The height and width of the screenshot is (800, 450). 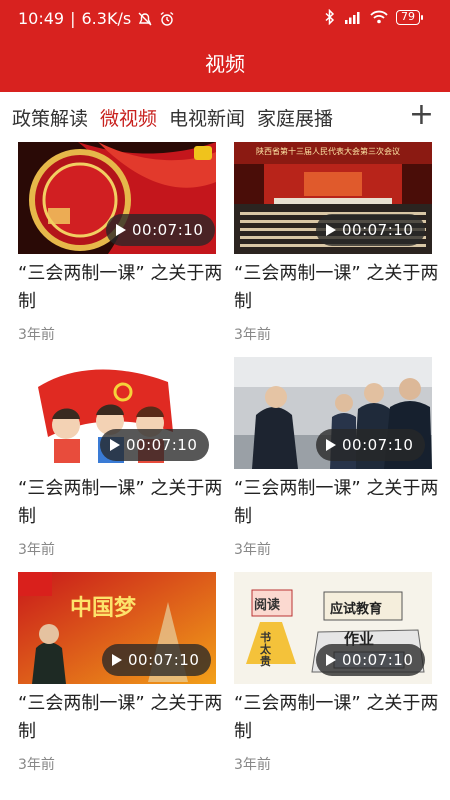 What do you see at coordinates (328, 151) in the screenshot?
I see `thumbnail-caption: 陕西省第十三届人民代表大会第三次会议` at bounding box center [328, 151].